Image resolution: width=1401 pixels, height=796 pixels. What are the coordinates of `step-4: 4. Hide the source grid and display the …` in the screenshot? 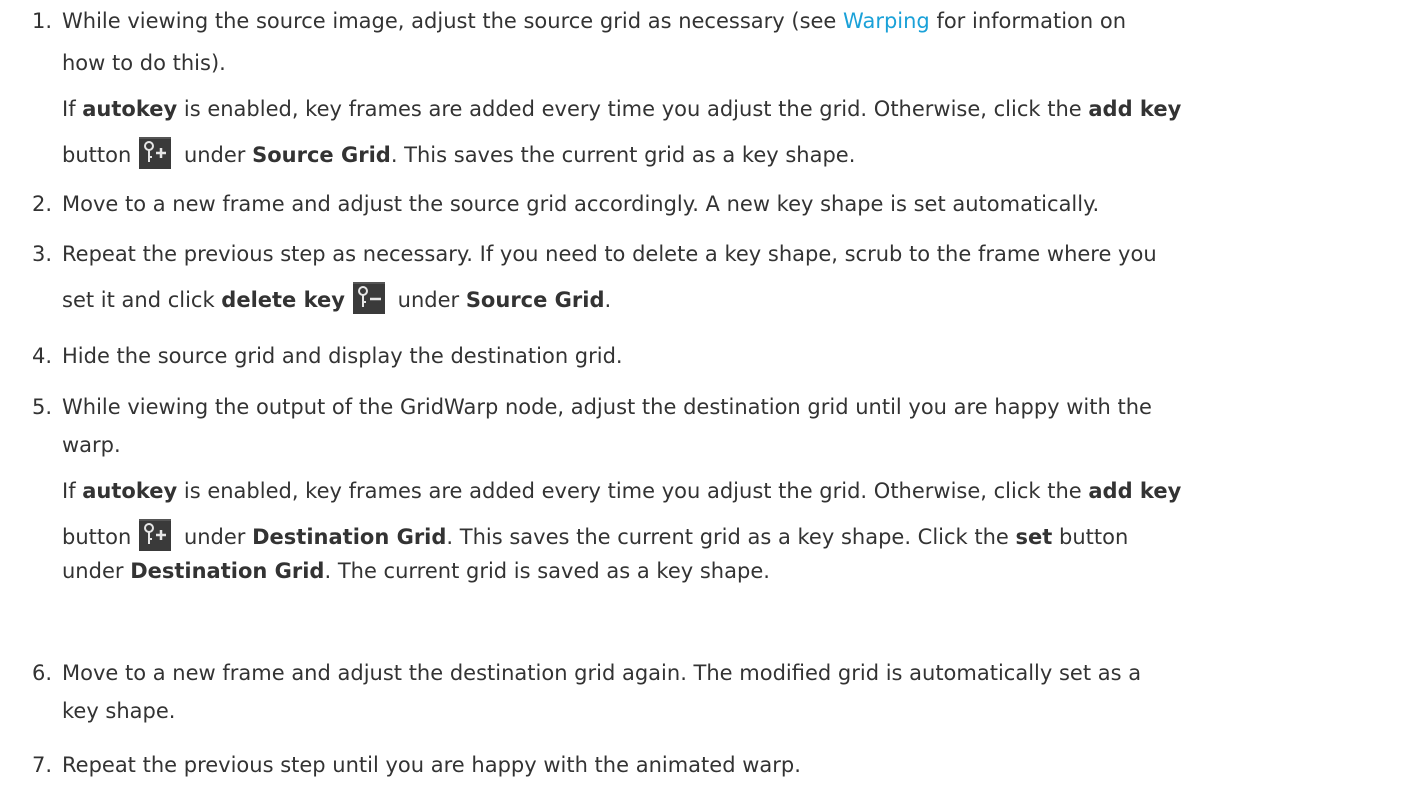 It's located at (695, 356).